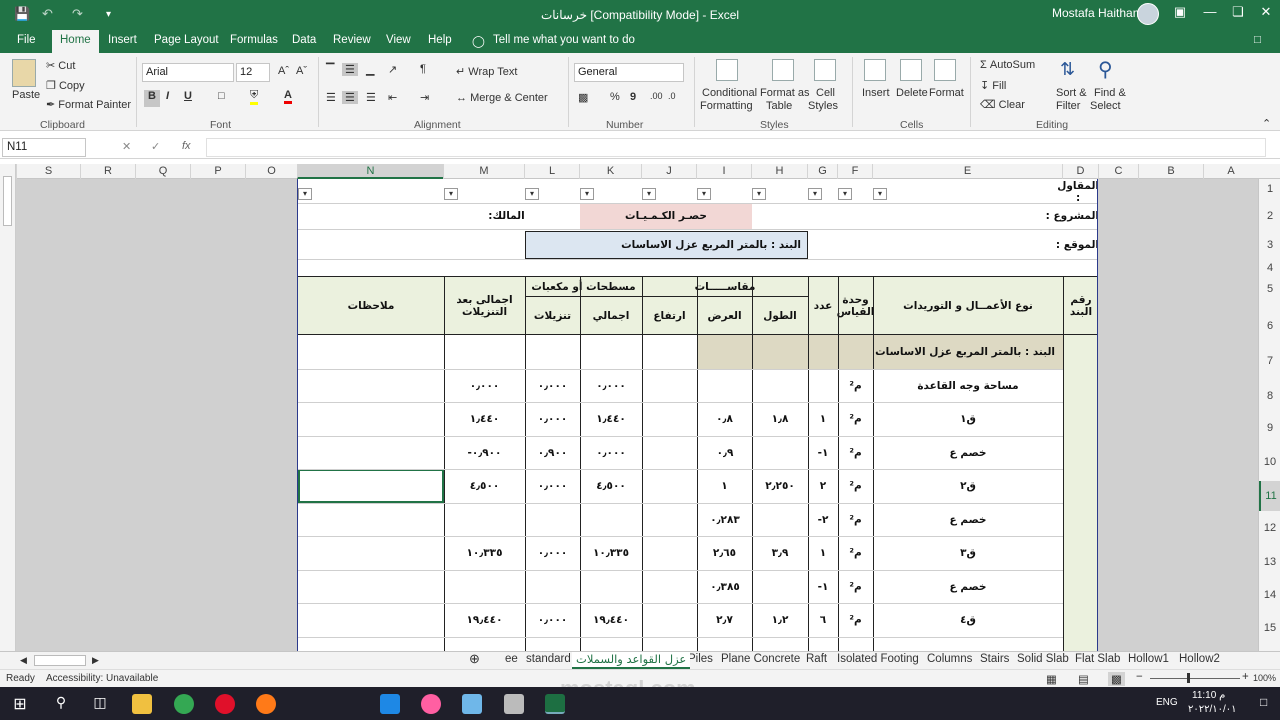  What do you see at coordinates (779, 171) in the screenshot?
I see `column-header: H` at bounding box center [779, 171].